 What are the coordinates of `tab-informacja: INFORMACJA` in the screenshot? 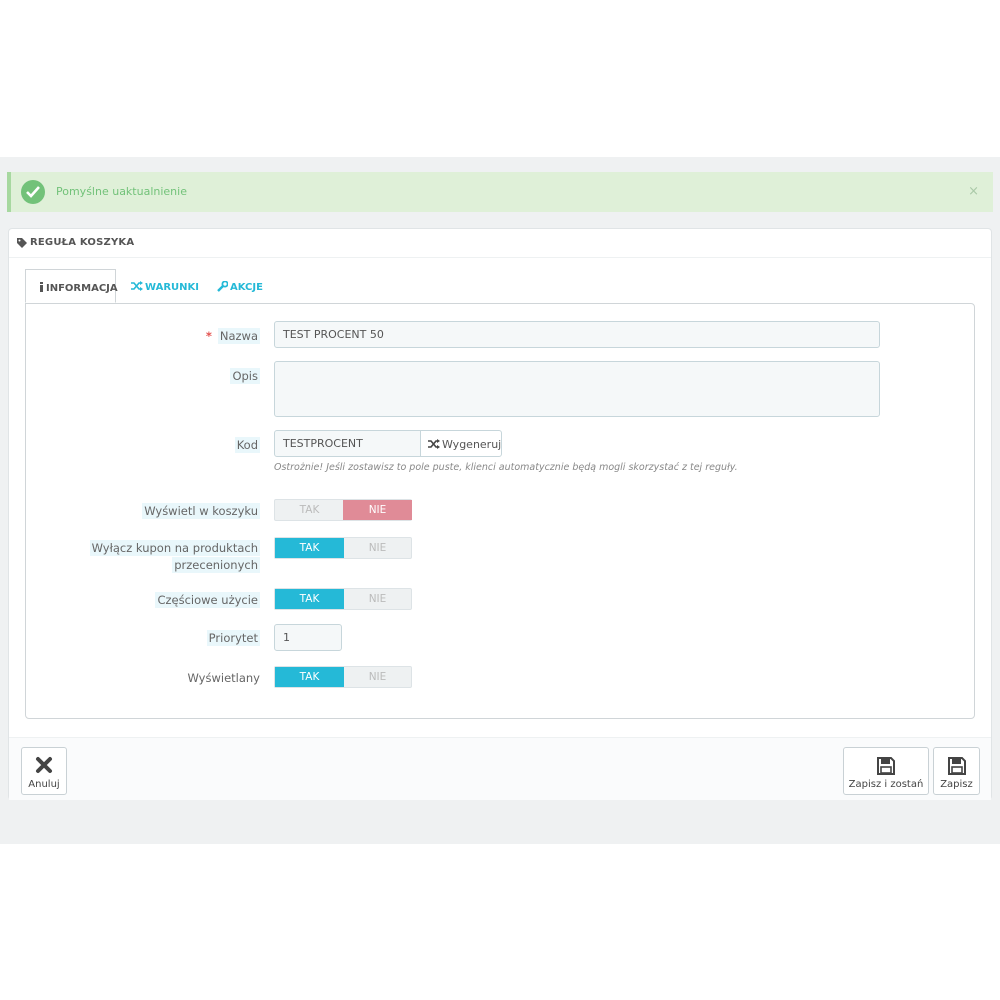 It's located at (71, 286).